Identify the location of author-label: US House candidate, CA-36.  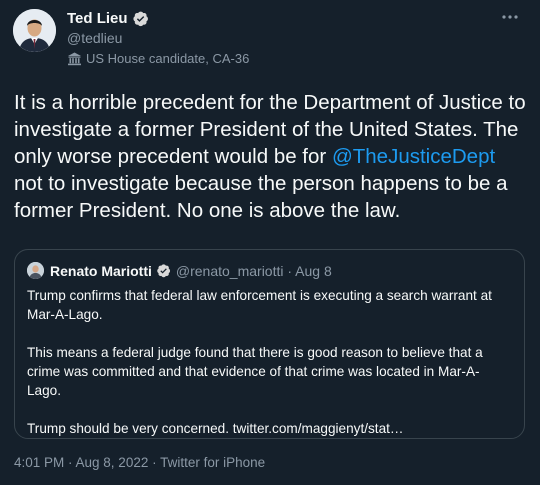
(158, 58).